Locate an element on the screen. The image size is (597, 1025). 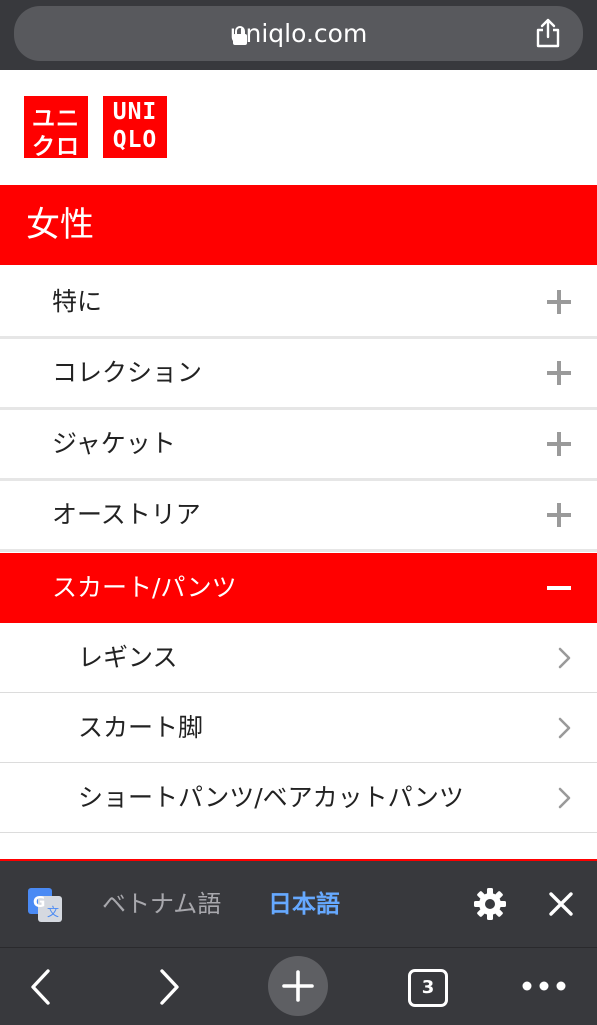
category-label: オーストリア is located at coordinates (126, 514).